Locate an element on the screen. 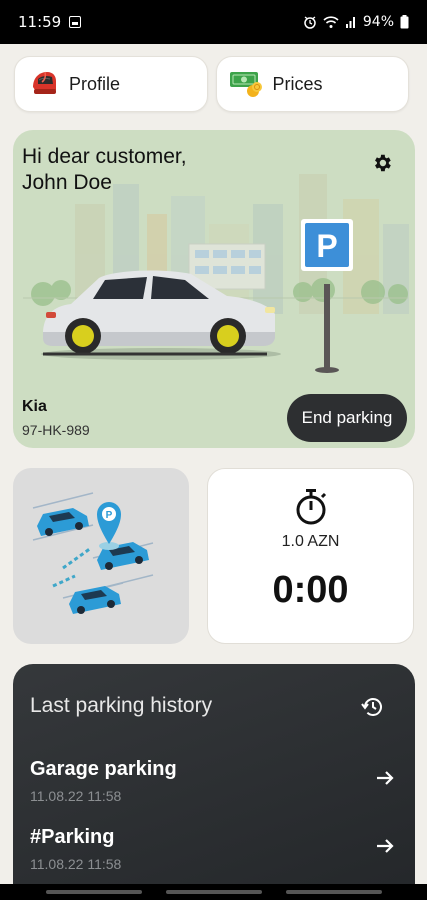  car-plate: 97-HK-989 is located at coordinates (56, 430).